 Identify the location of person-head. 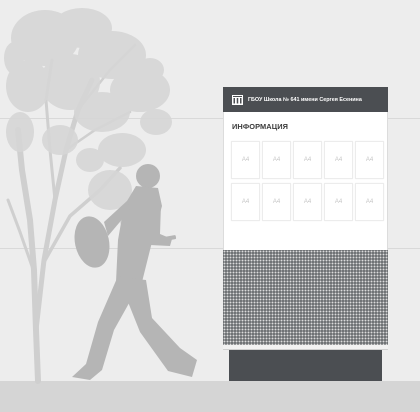
(148, 176).